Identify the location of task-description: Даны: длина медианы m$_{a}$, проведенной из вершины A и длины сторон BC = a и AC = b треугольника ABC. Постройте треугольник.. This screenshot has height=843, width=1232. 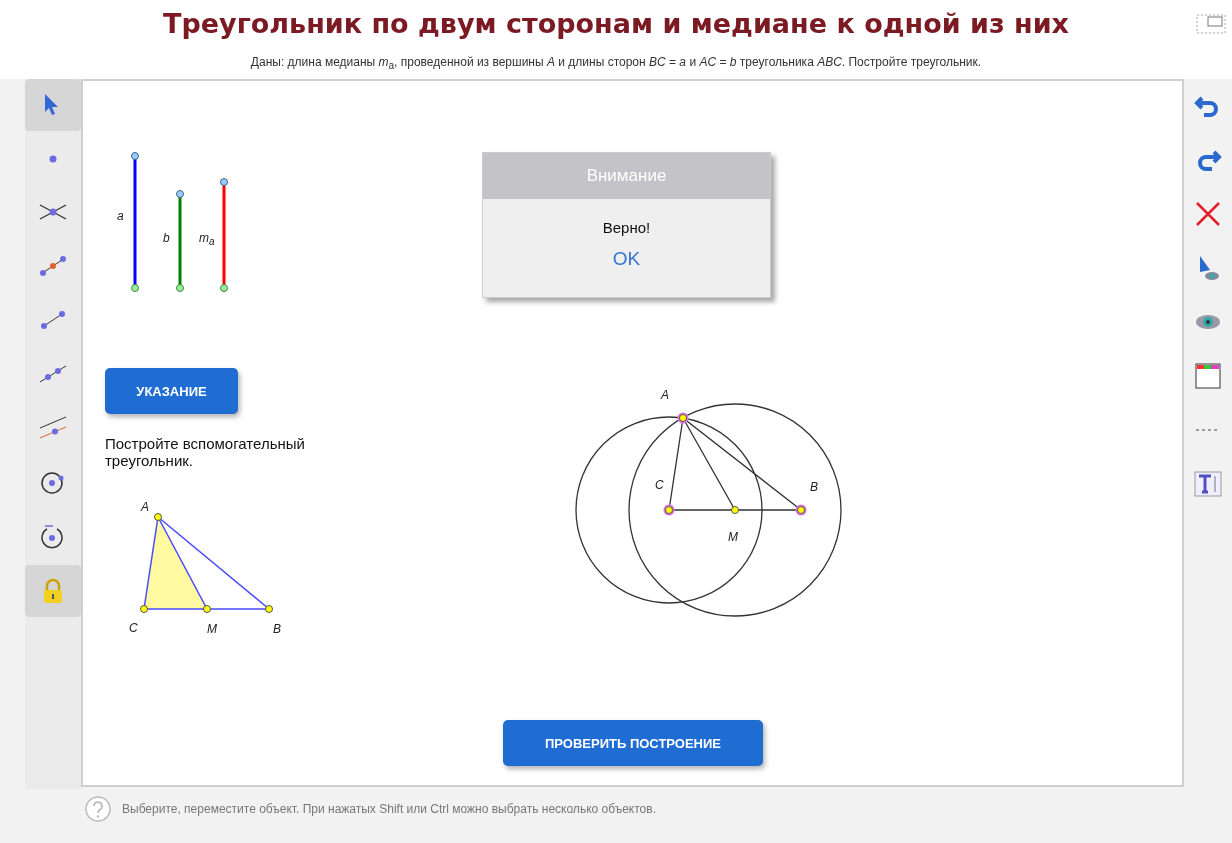
(616, 63).